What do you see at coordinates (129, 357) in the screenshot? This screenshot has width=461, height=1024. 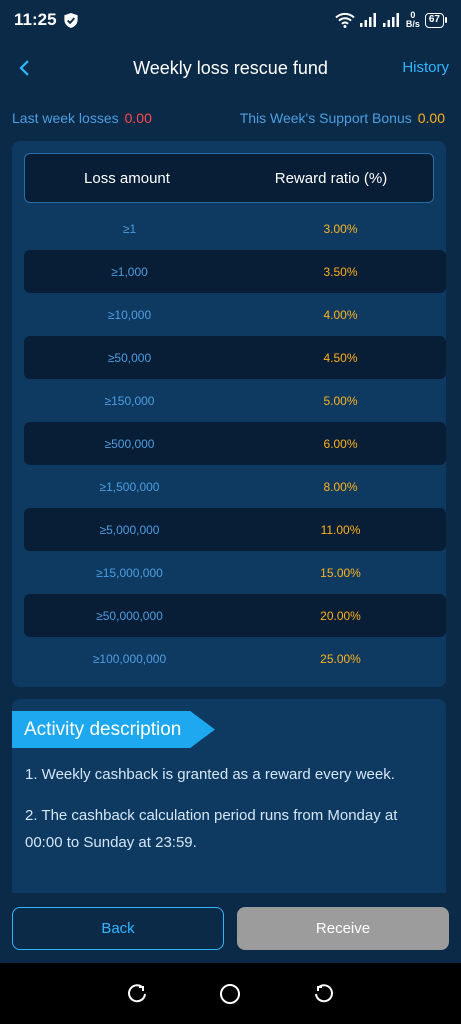 I see `loss-amount-cell: ≥50,000` at bounding box center [129, 357].